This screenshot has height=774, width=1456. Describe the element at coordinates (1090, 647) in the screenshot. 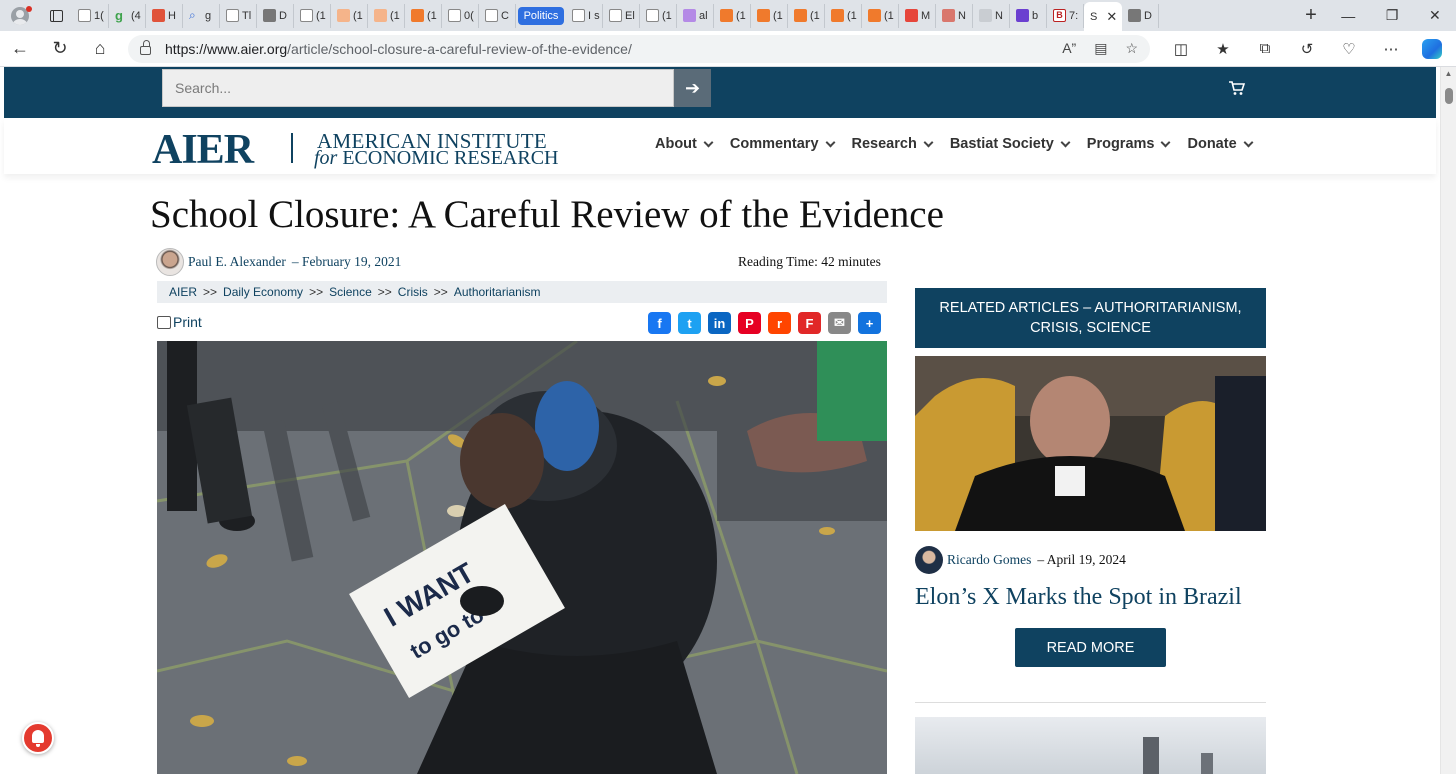

I see `read-more-button: READ MORE` at that location.